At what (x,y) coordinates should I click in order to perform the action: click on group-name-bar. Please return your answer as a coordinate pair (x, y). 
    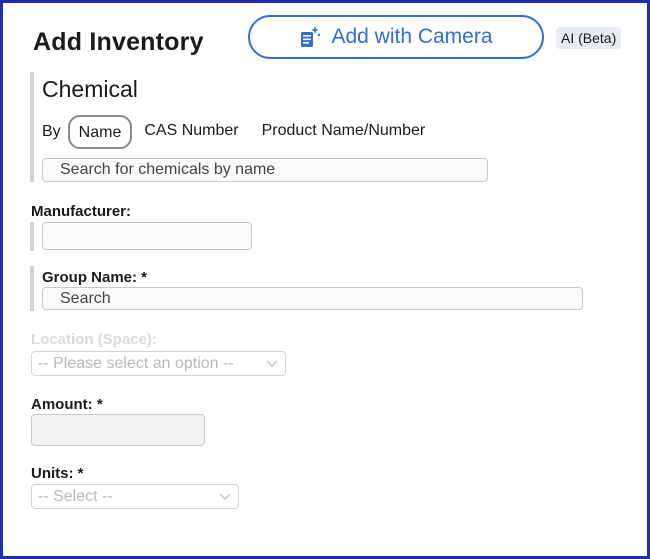
    Looking at the image, I should click on (32, 288).